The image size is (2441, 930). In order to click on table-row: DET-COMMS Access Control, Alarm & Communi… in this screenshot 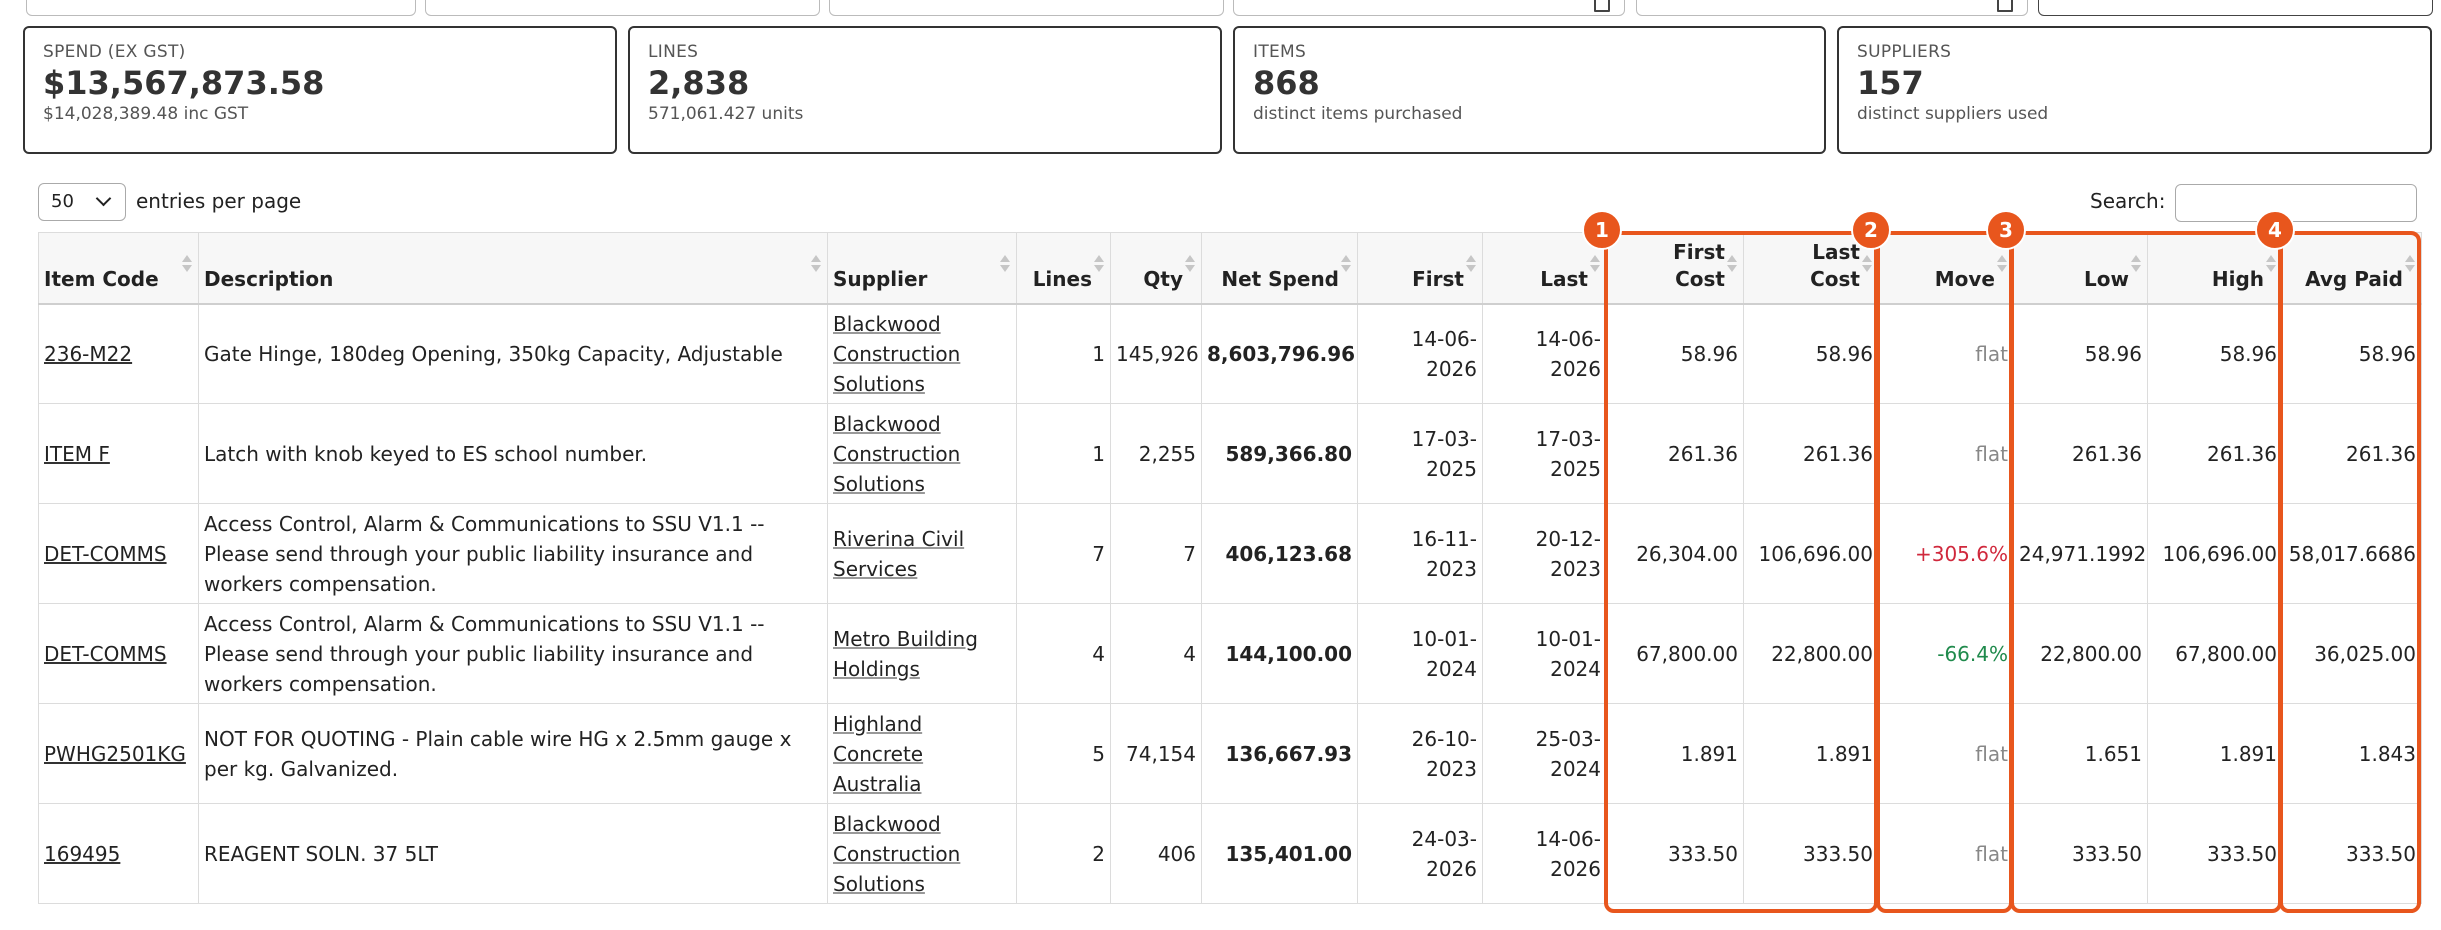, I will do `click(1230, 653)`.